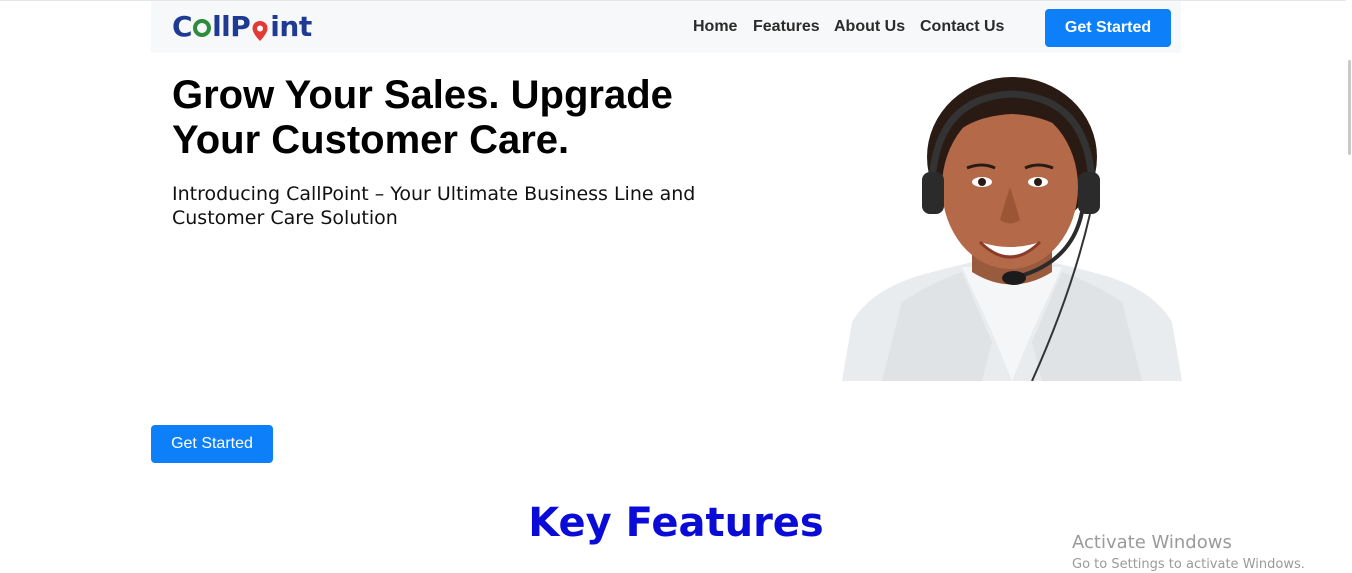 This screenshot has height=573, width=1352. What do you see at coordinates (1188, 564) in the screenshot?
I see `windows-watermark-subtitle: Go to Settings to activate Windows.` at bounding box center [1188, 564].